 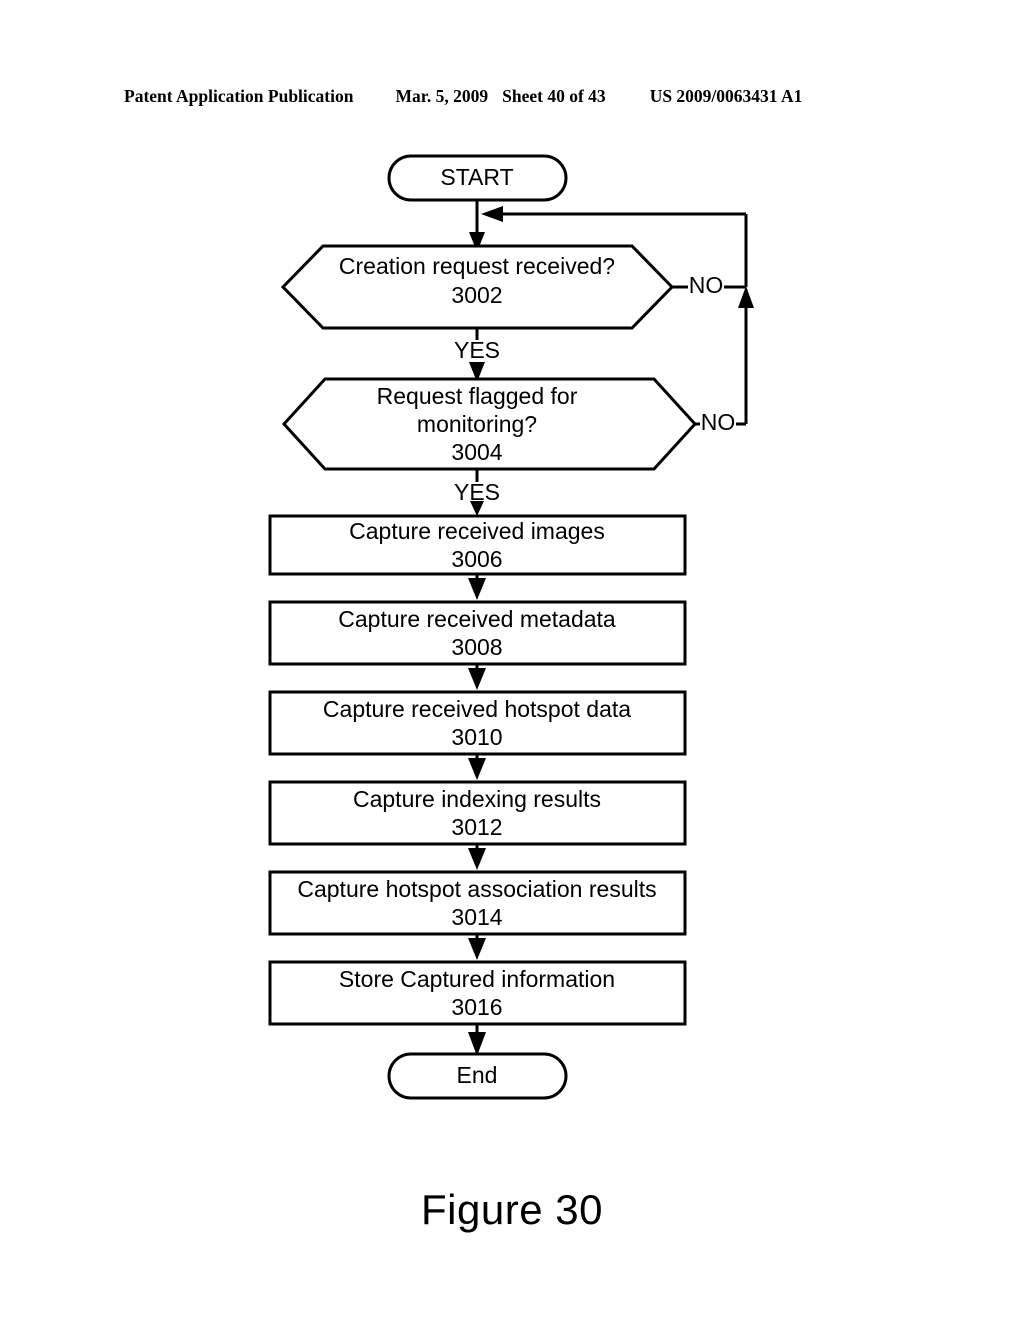 What do you see at coordinates (706, 285) in the screenshot?
I see `label-no-3002: NO` at bounding box center [706, 285].